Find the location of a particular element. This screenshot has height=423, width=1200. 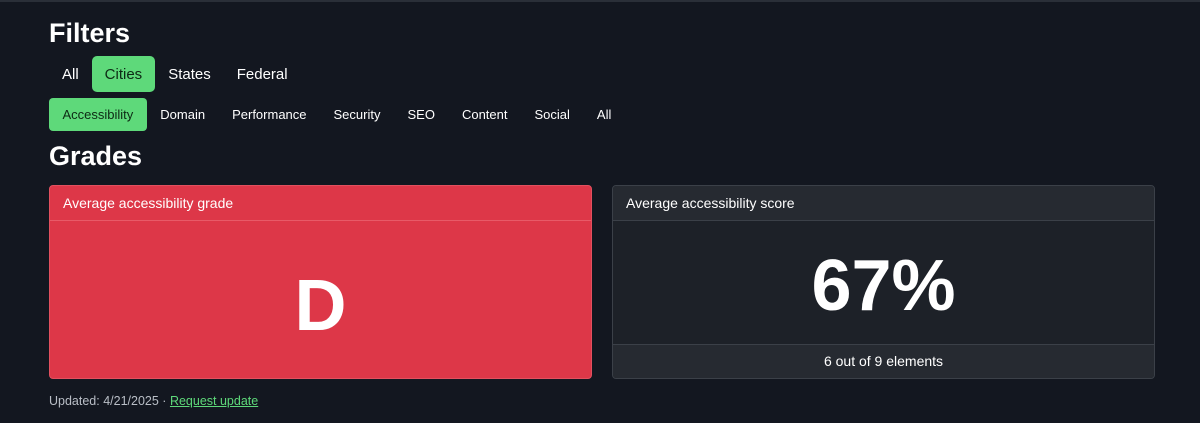

grade-letter: D is located at coordinates (320, 305).